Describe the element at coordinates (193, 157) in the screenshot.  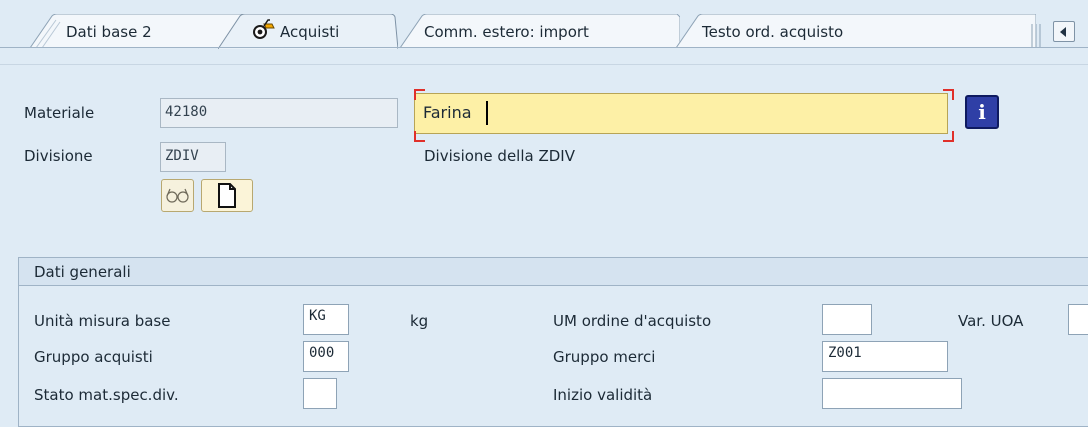
I see `plant-field: ZDIV` at that location.